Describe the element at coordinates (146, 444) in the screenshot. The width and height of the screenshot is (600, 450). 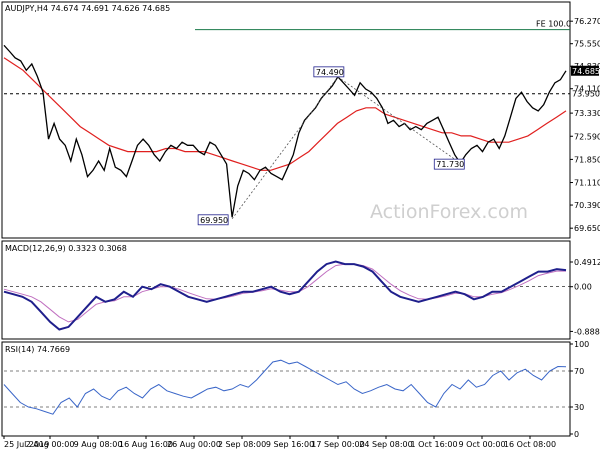
I see `x-tick-label: 16 Aug 16:00` at that location.